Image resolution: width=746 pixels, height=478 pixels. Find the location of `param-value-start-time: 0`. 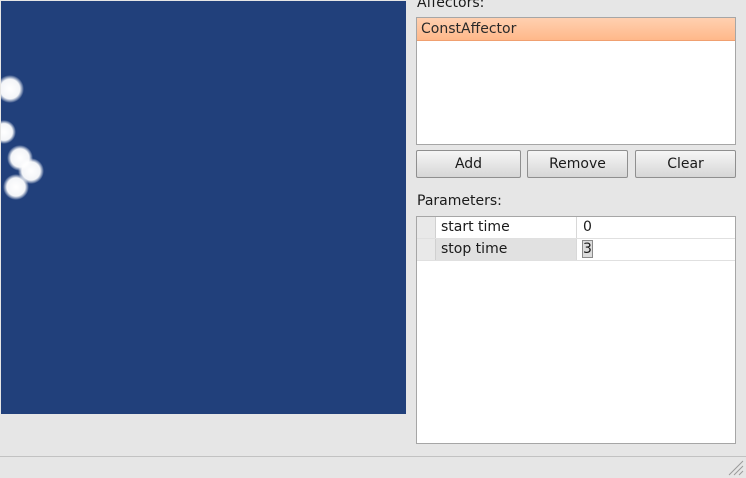

param-value-start-time: 0 is located at coordinates (656, 227).